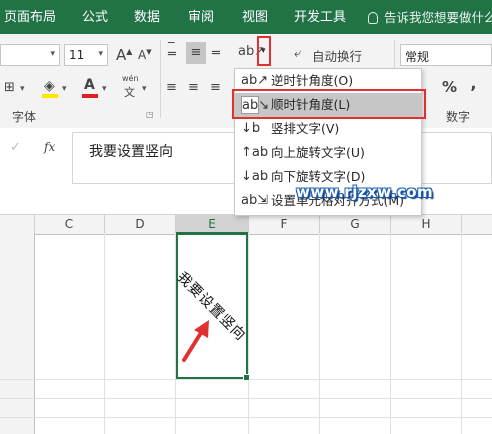 This screenshot has width=492, height=434. Describe the element at coordinates (30, 17) in the screenshot. I see `tab-page-layout: 页面布局` at that location.